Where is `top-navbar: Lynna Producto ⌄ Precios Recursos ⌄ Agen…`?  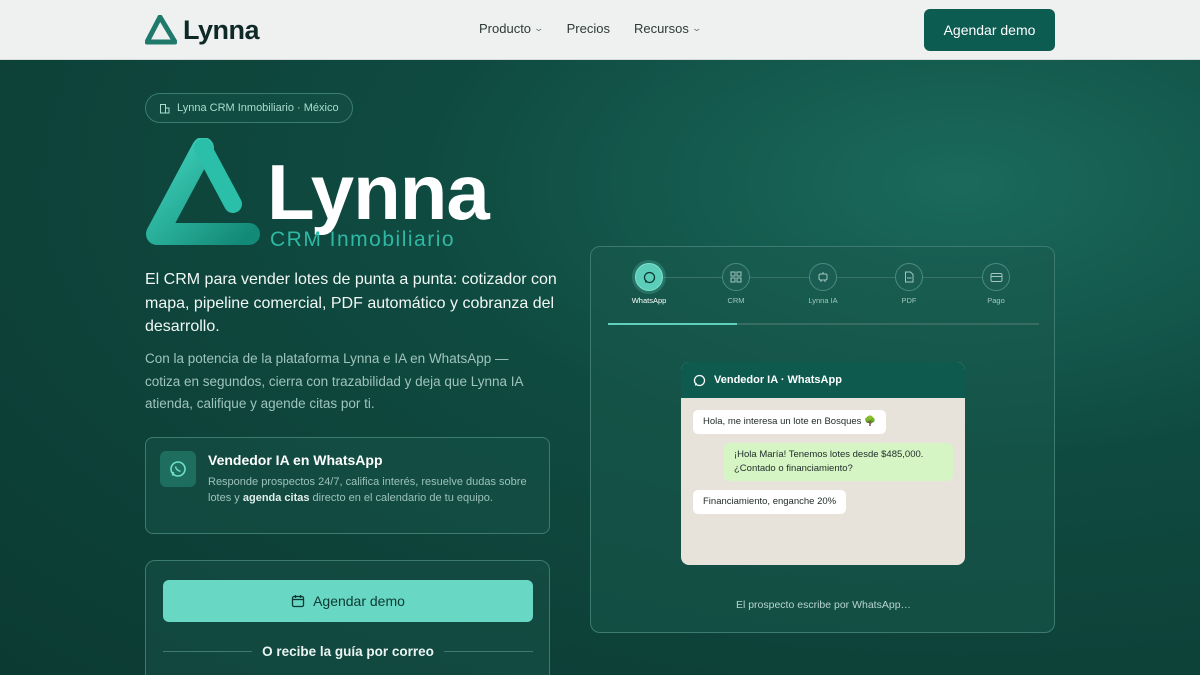
top-navbar: Lynna Producto ⌄ Precios Recursos ⌄ Agen… is located at coordinates (600, 30).